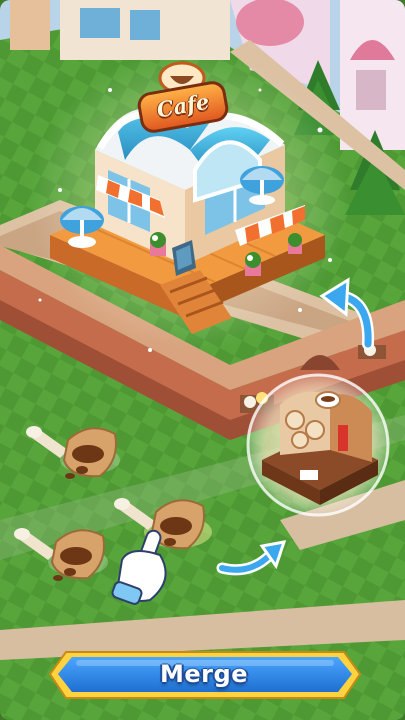 The width and height of the screenshot is (405, 720). I want to click on merge-button-label: Merge, so click(204, 674).